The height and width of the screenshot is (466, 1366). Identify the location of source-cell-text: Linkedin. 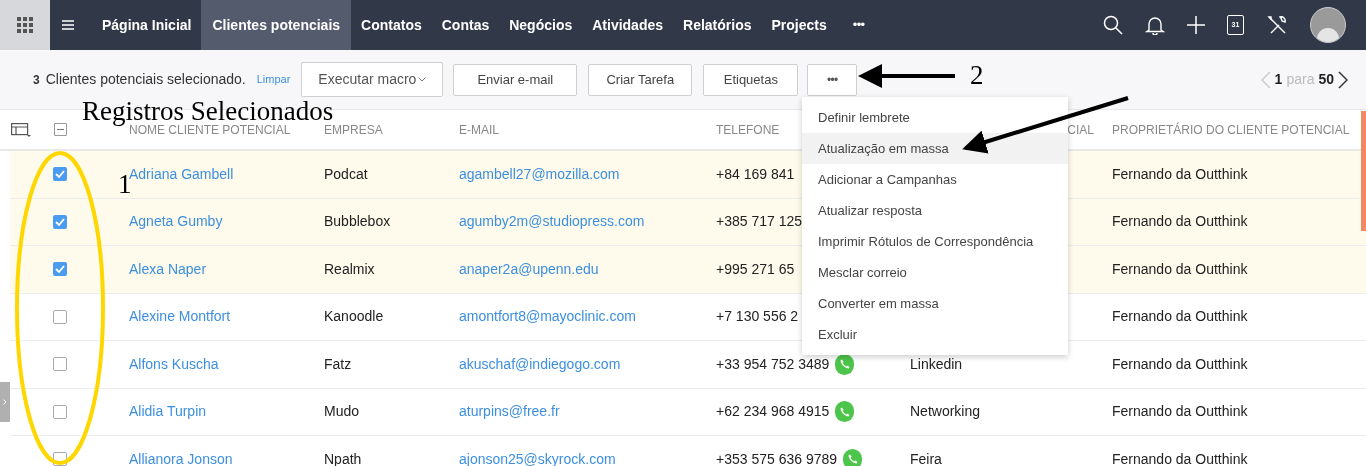
(936, 364).